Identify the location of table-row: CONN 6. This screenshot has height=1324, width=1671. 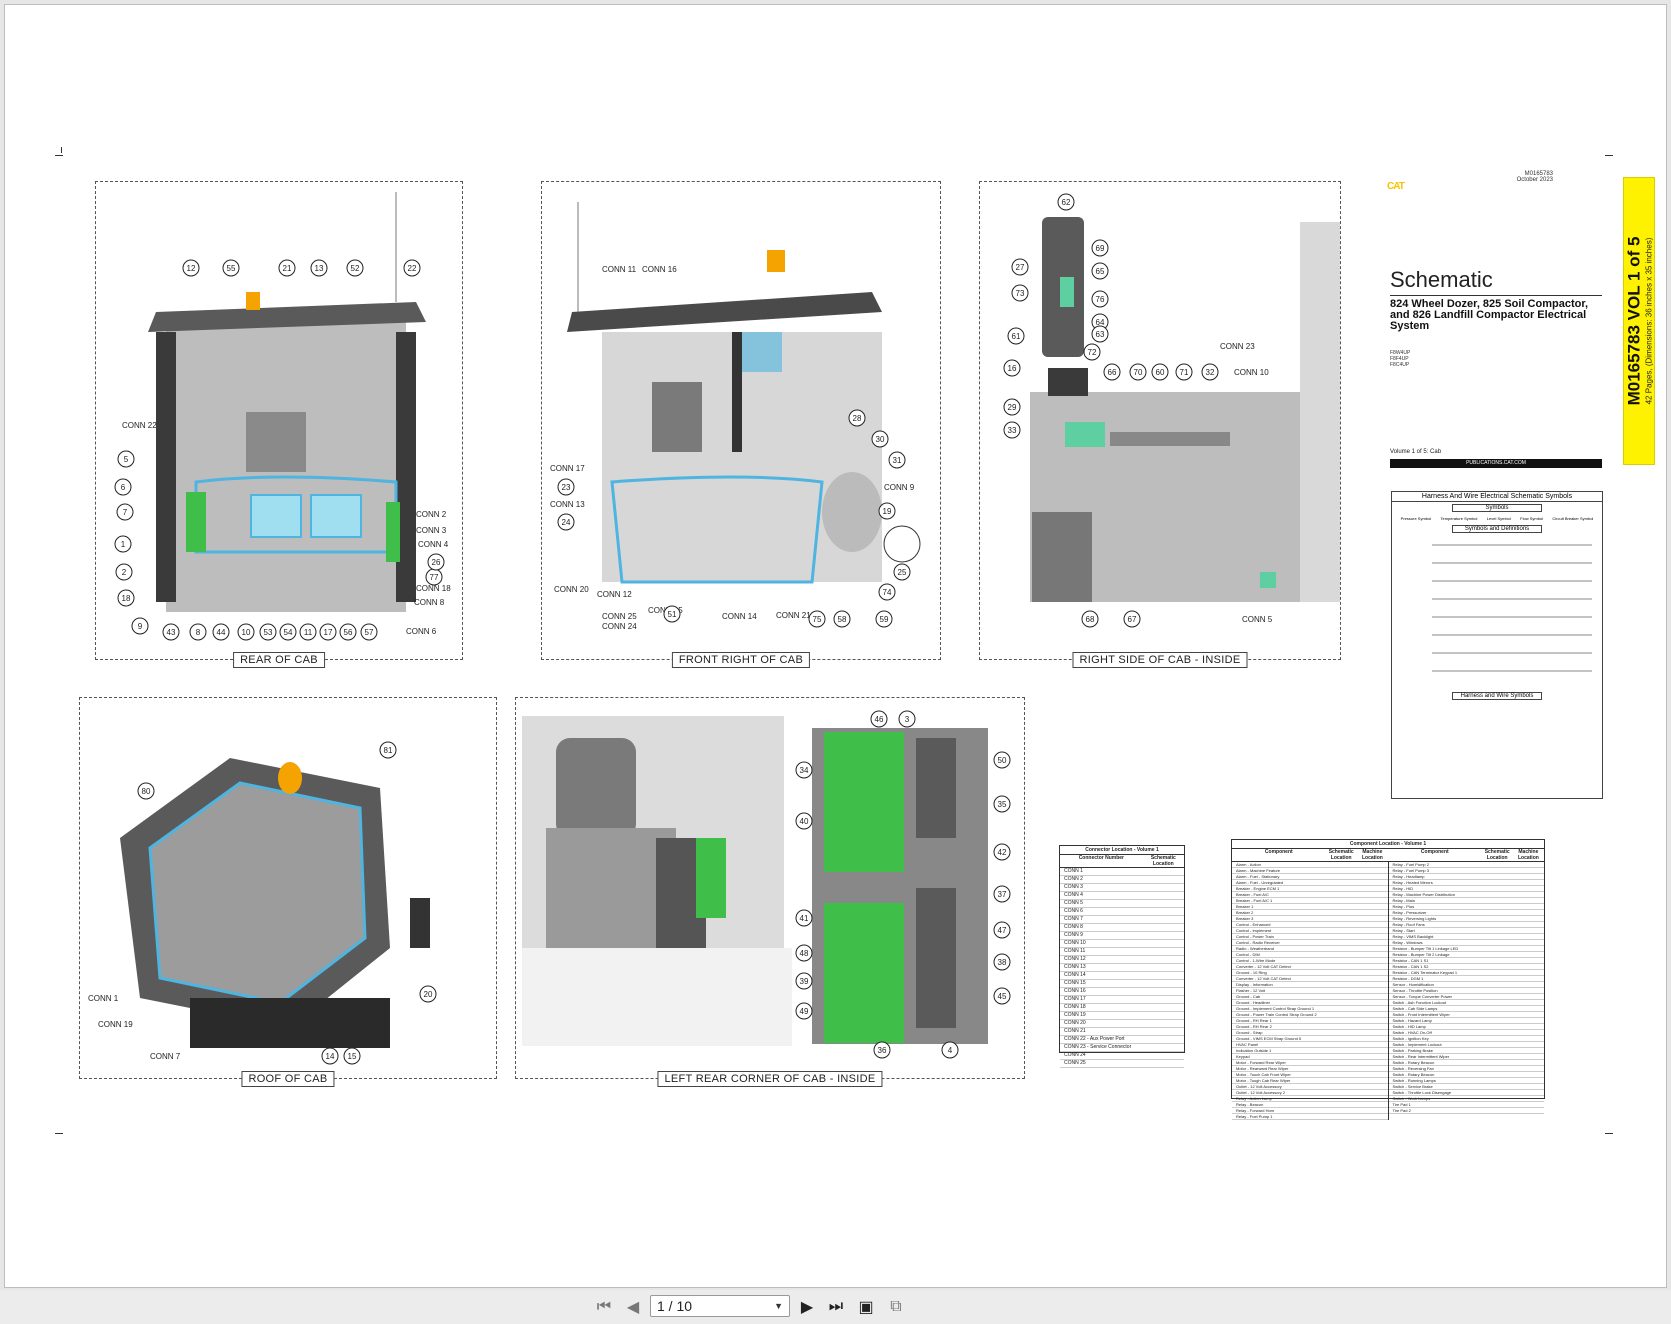
(1122, 912).